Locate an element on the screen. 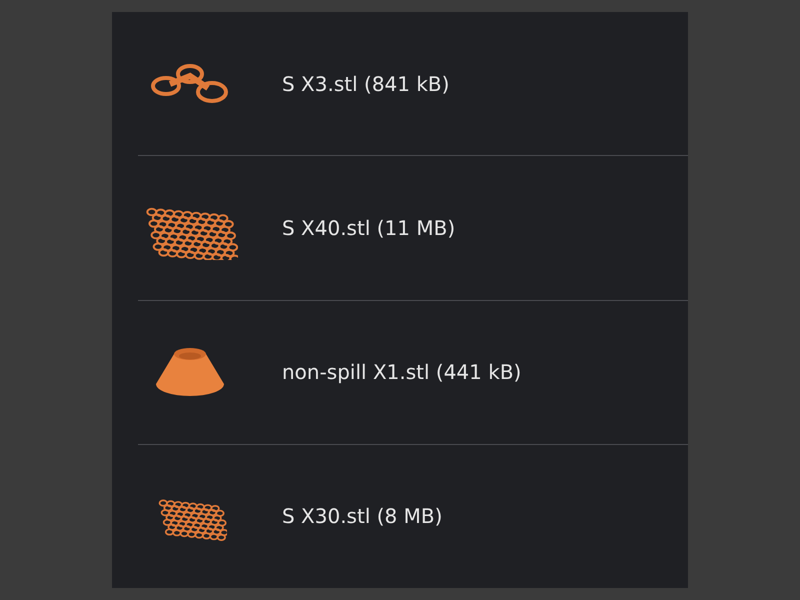 The image size is (800, 600). file-name: S X40.stl (11 MB) is located at coordinates (369, 228).